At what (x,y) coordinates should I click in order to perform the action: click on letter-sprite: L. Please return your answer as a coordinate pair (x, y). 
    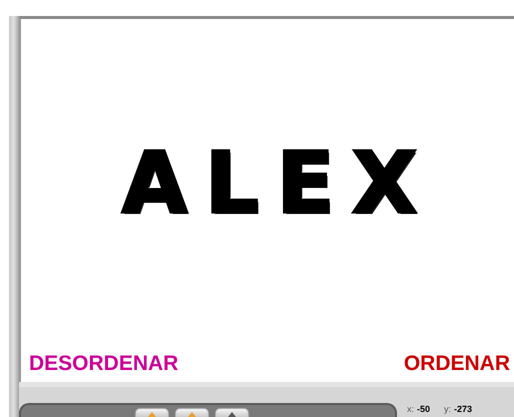
    Looking at the image, I should click on (232, 182).